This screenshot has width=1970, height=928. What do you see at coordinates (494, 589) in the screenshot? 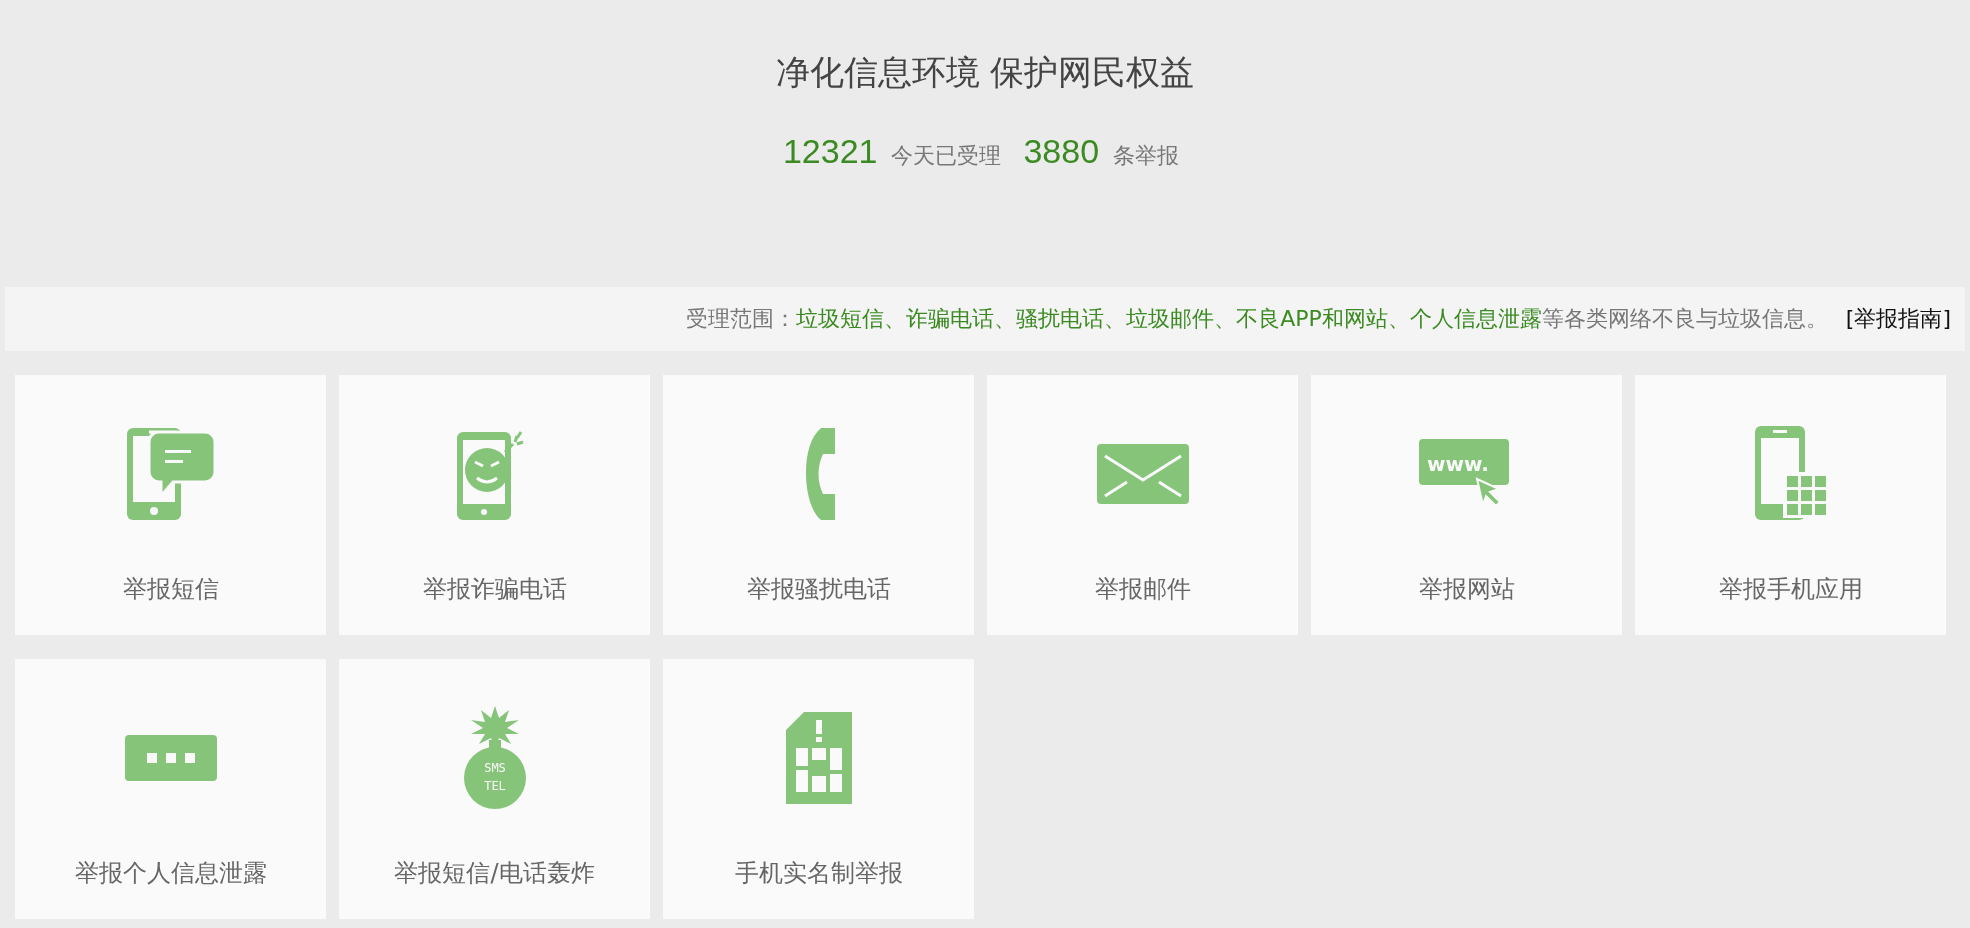
I see `card-label: 举报诈骗电话` at bounding box center [494, 589].